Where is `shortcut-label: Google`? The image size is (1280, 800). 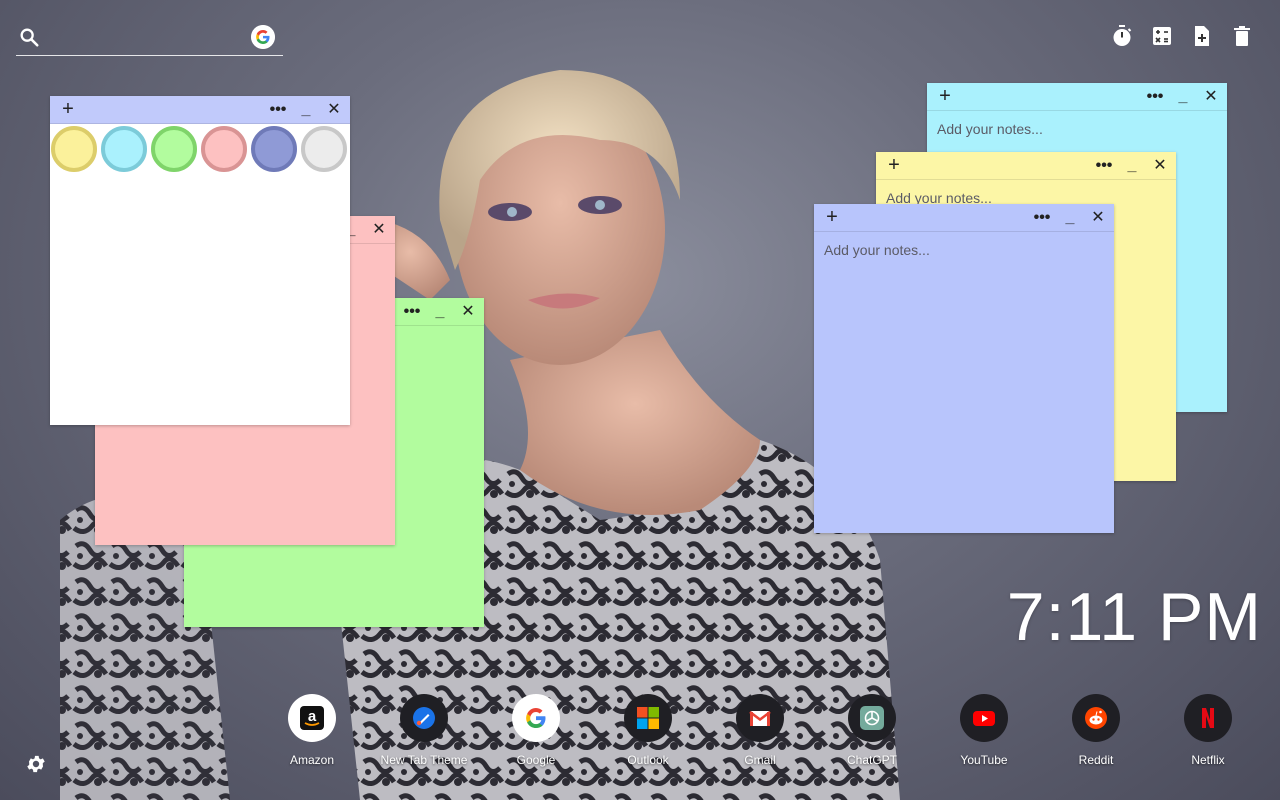
shortcut-label: Google is located at coordinates (536, 760).